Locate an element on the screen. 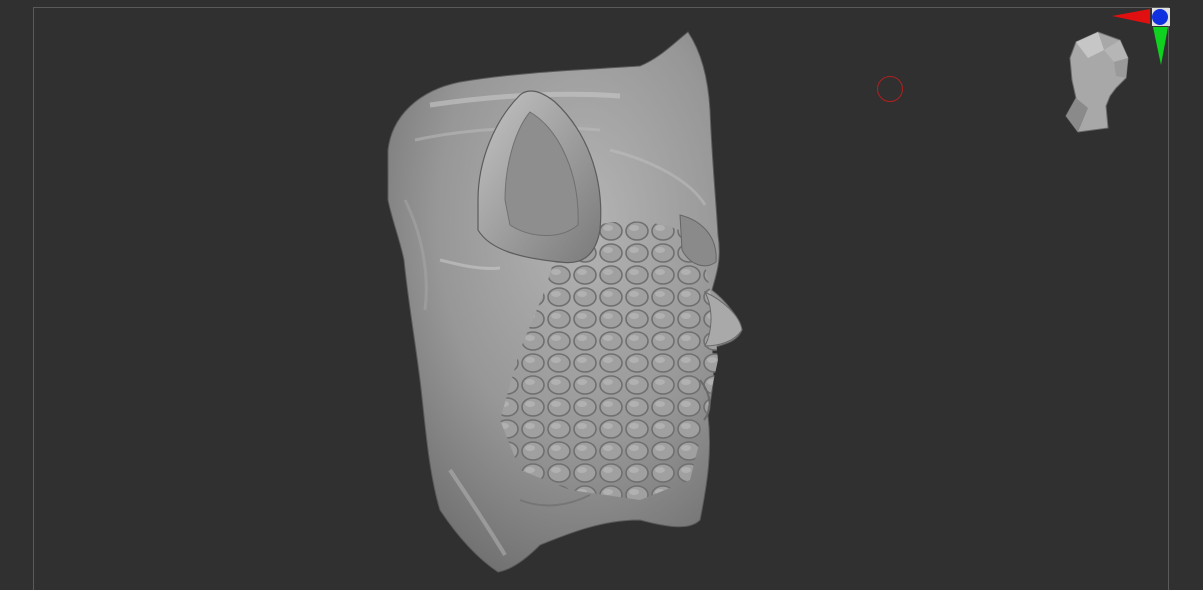  y-axis-arrow is located at coordinates (1160, 46).